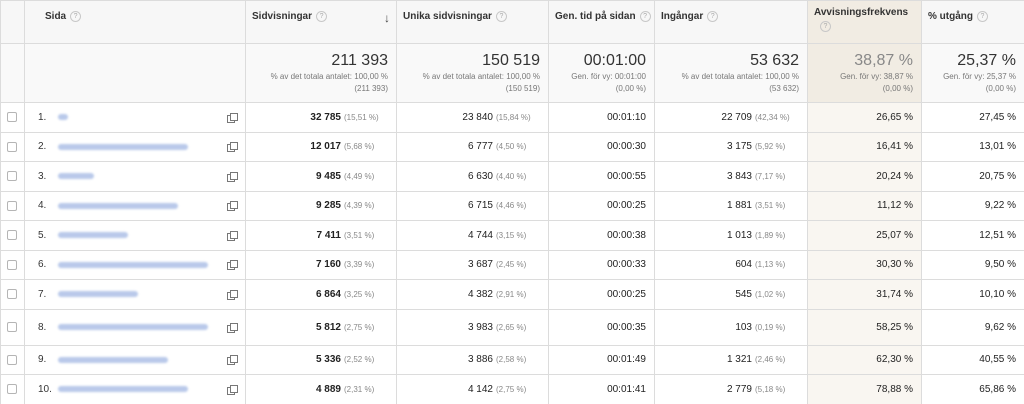 The image size is (1024, 404). I want to click on exit-cell: 12,51 %, so click(972, 235).